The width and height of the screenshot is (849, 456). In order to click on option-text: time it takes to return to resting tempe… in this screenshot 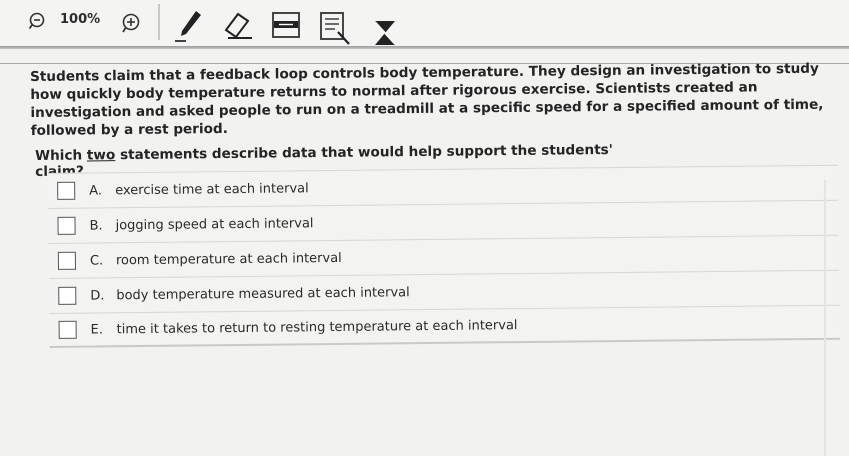, I will do `click(317, 327)`.